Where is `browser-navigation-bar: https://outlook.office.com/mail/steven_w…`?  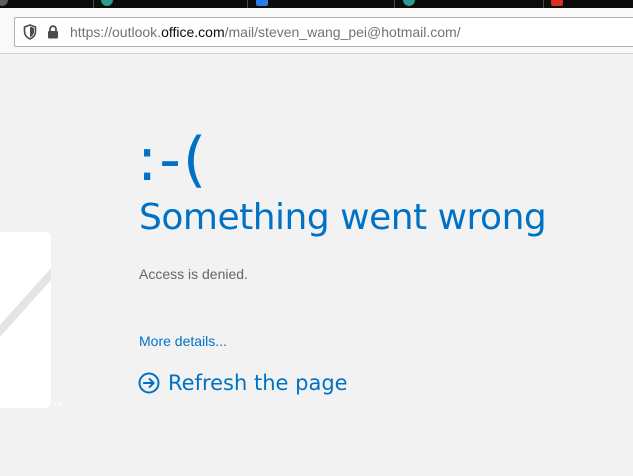 browser-navigation-bar: https://outlook.office.com/mail/steven_w… is located at coordinates (316, 31).